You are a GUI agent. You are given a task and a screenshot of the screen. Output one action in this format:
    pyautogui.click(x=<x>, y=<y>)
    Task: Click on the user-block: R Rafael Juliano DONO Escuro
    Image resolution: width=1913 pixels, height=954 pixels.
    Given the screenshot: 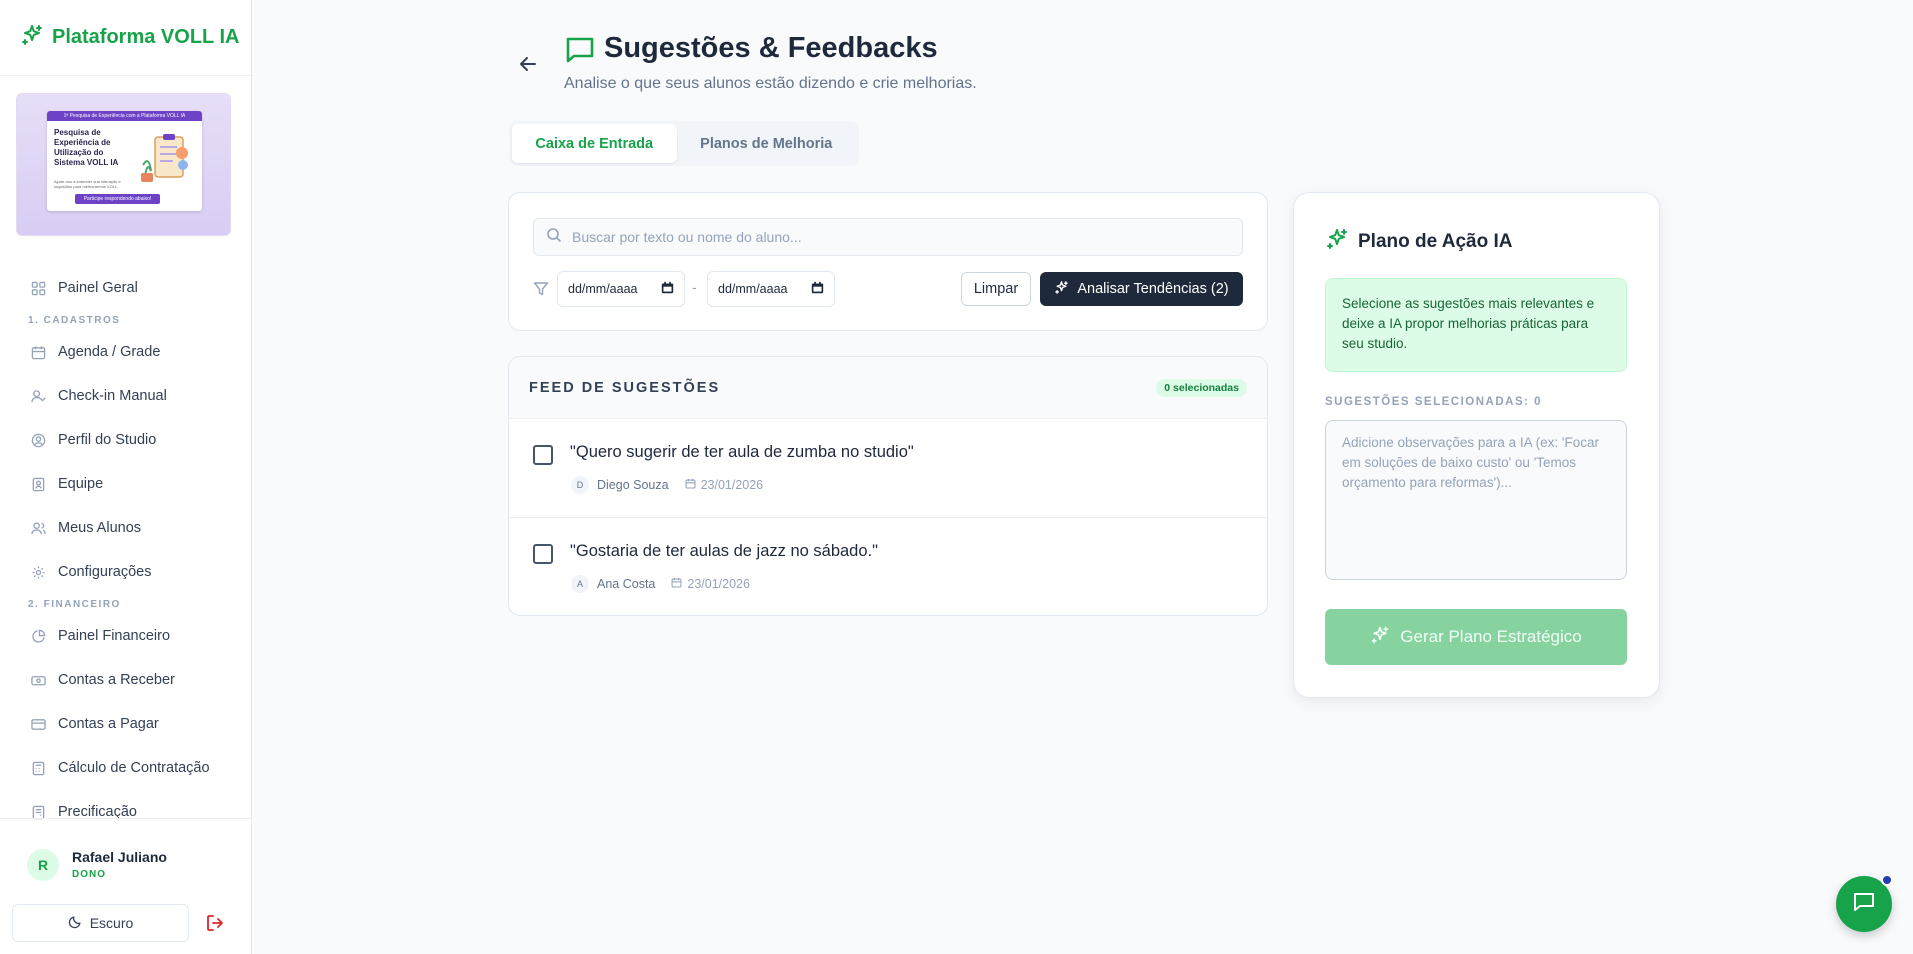 What is the action you would take?
    pyautogui.click(x=126, y=886)
    